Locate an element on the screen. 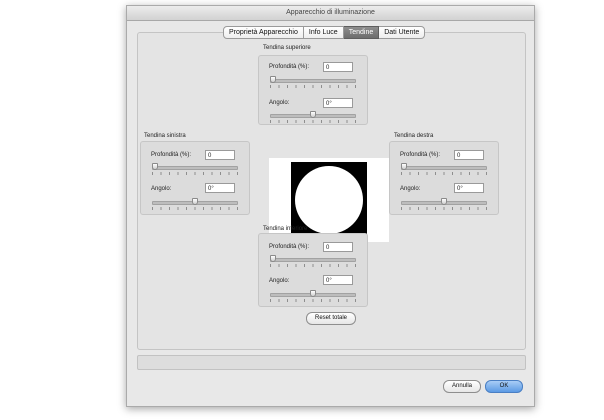 The image size is (604, 420). cancel-button: Annulla is located at coordinates (462, 386).